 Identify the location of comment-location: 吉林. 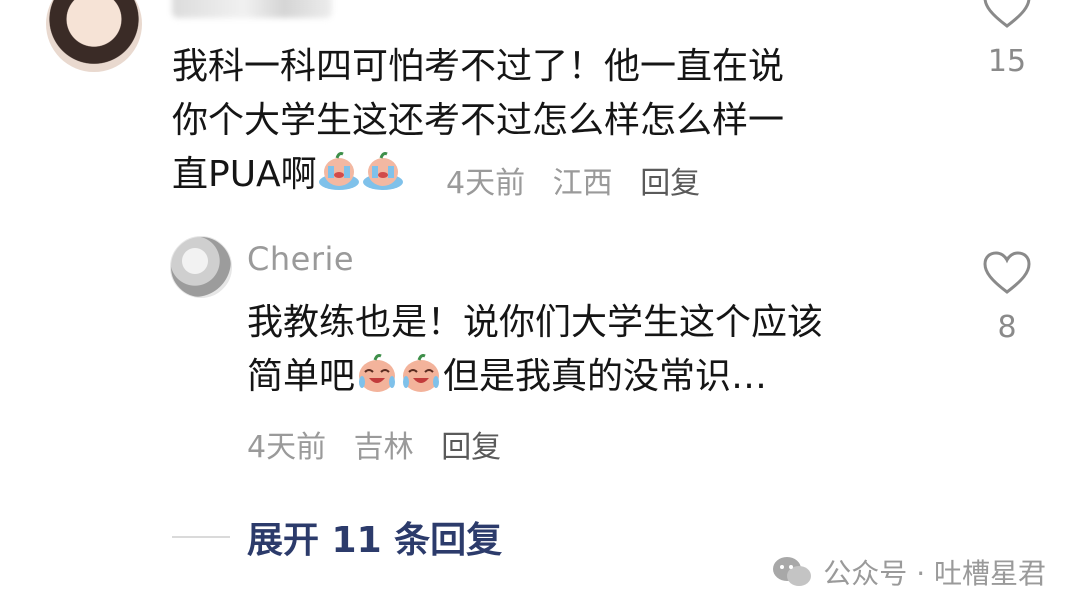
(383, 447).